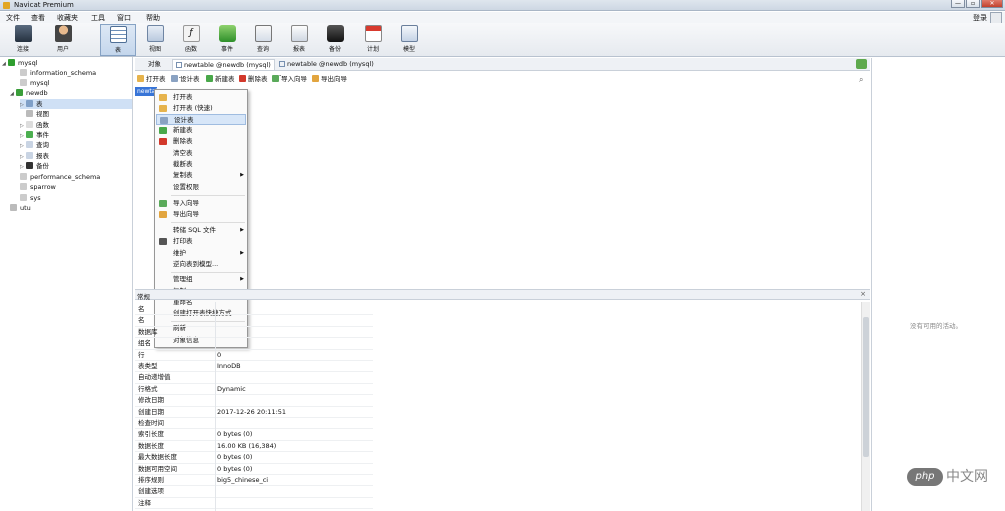  I want to click on delete-table-button: 删除表, so click(253, 79).